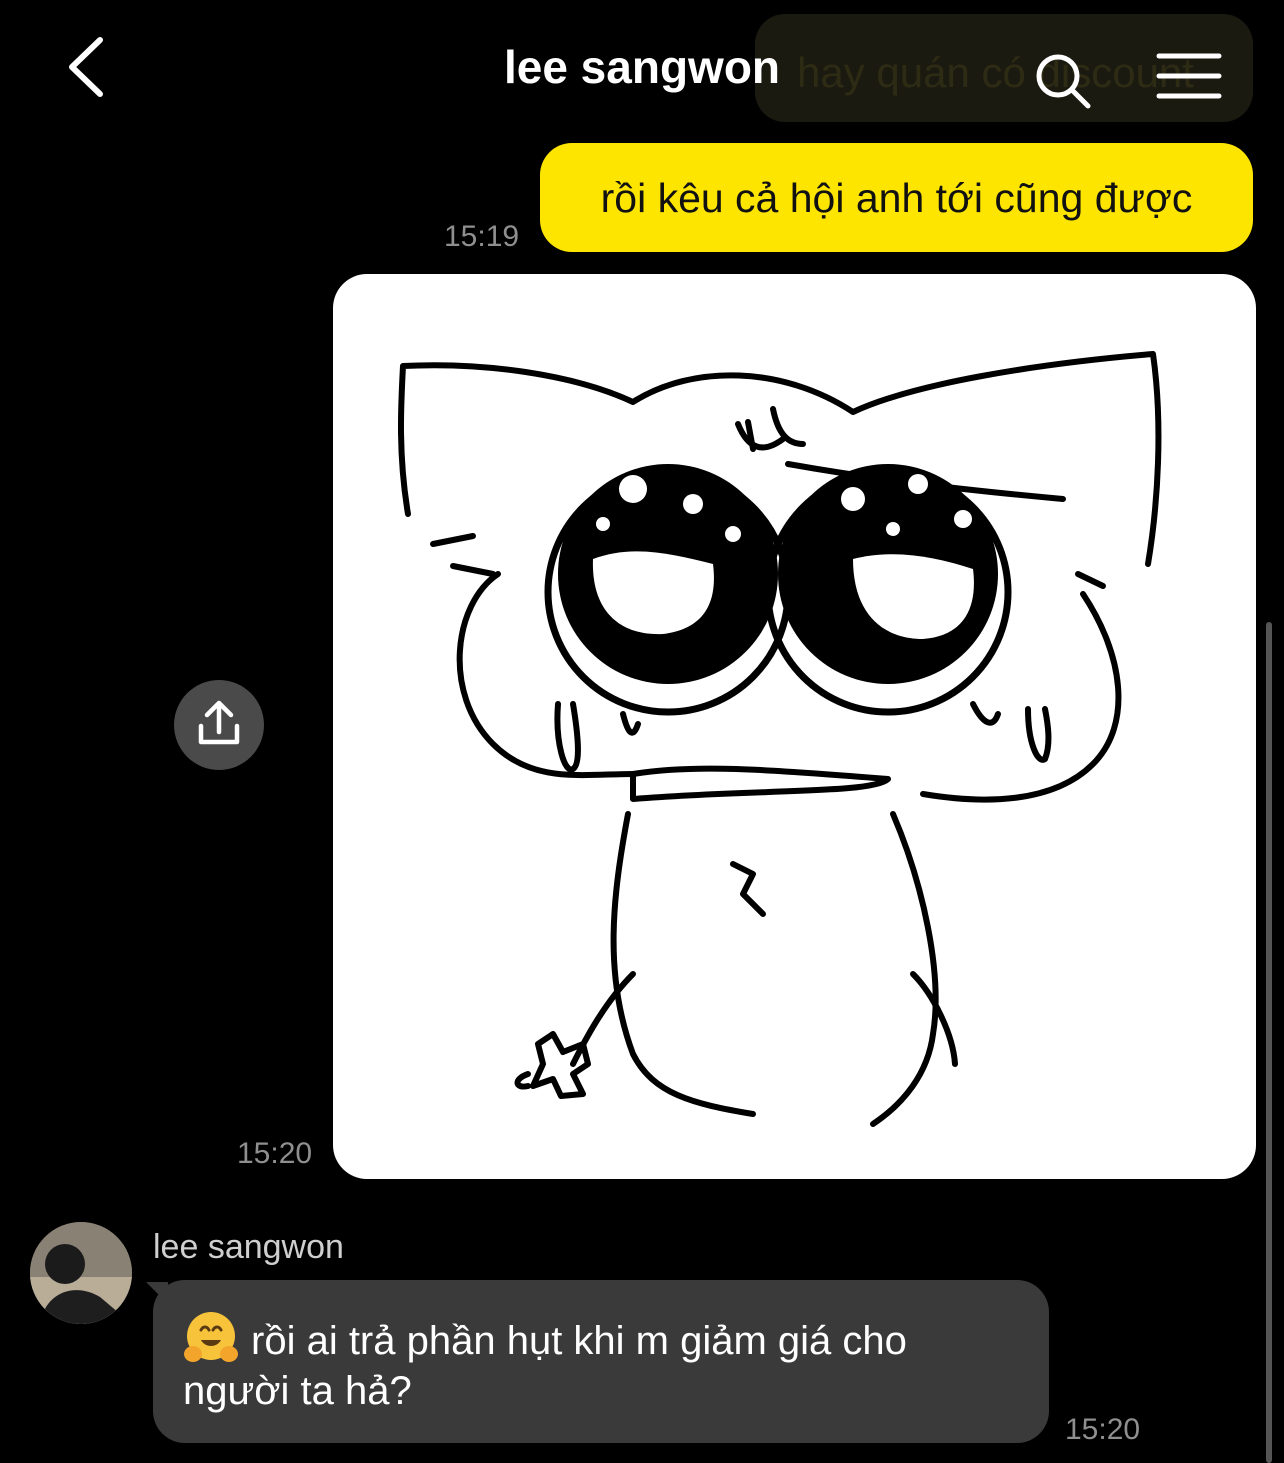 The height and width of the screenshot is (1463, 1284). What do you see at coordinates (275, 1153) in the screenshot?
I see `image-message-time: 15:20` at bounding box center [275, 1153].